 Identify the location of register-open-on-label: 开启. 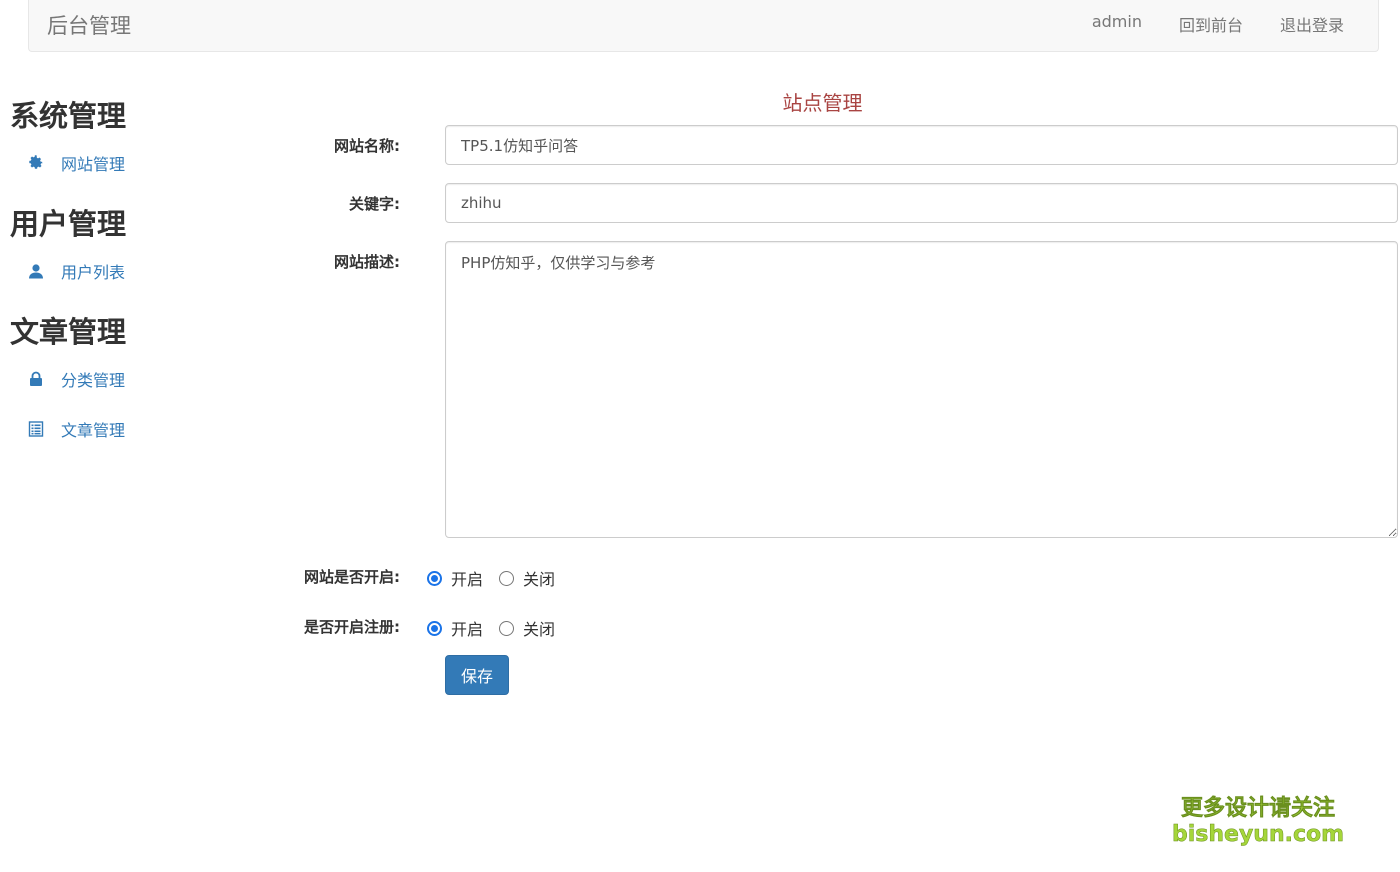
(467, 629).